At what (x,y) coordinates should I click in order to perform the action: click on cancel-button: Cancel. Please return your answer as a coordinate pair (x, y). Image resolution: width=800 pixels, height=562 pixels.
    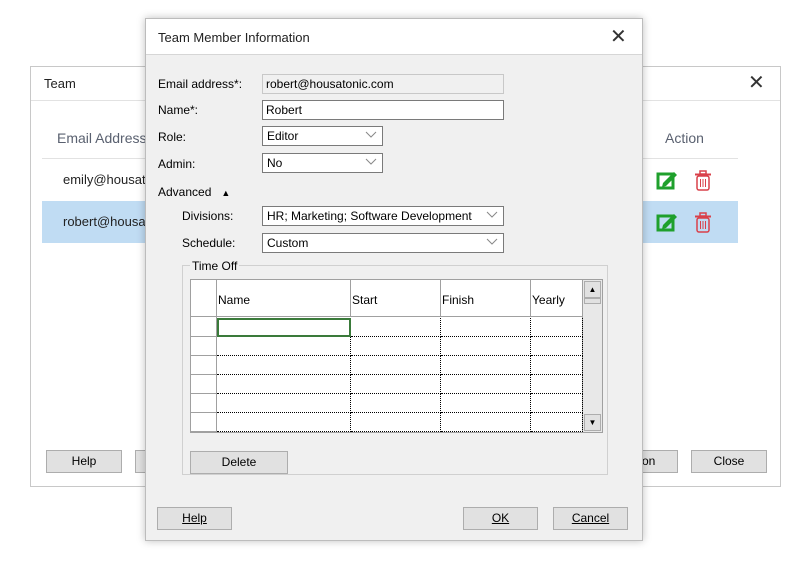
    Looking at the image, I should click on (590, 518).